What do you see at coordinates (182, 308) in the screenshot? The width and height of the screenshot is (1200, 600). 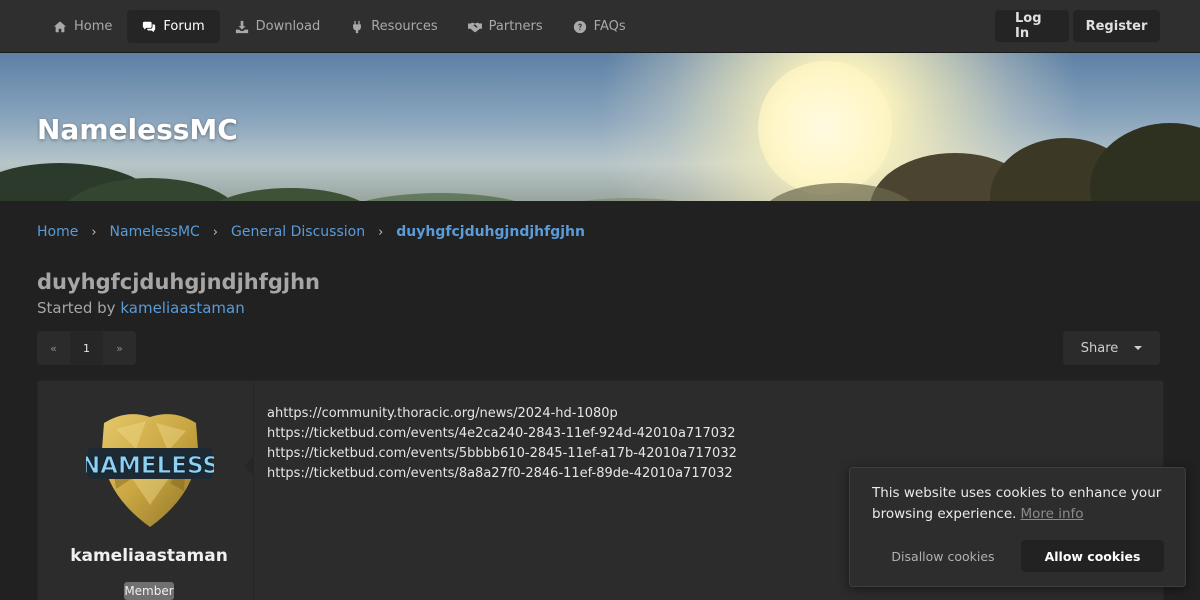 I see `topic-author-link: kameliaastaman` at bounding box center [182, 308].